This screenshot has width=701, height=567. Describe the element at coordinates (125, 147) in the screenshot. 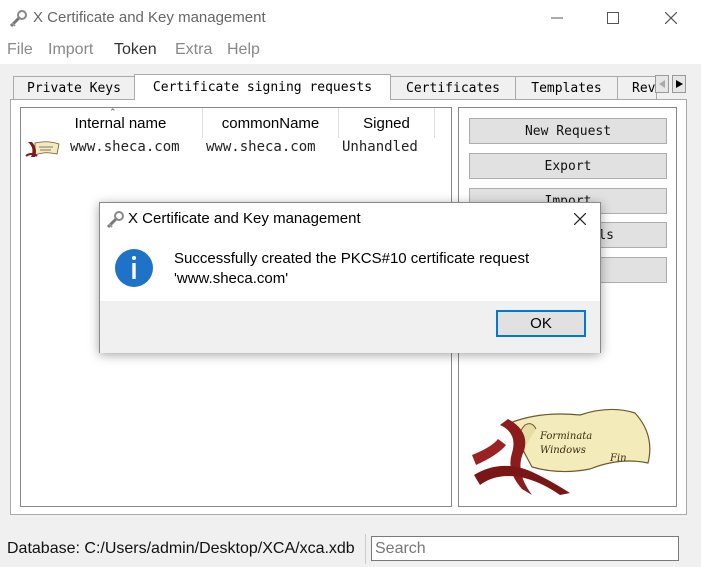

I see `cell-internal-name: www.sheca.com` at that location.